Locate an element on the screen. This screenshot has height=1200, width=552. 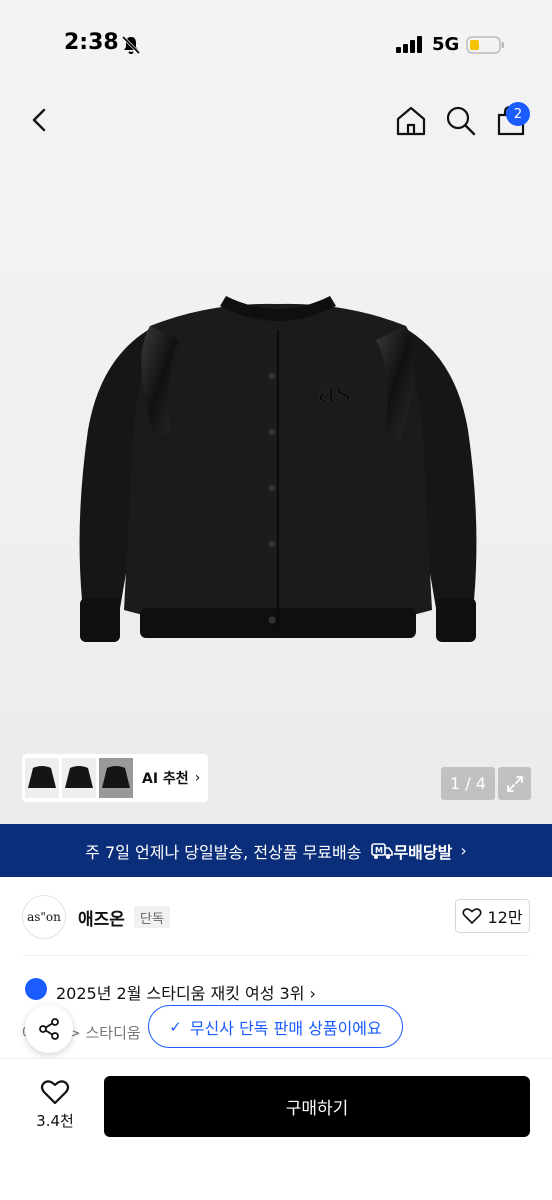
buy-button: 구매하기 is located at coordinates (317, 1106).